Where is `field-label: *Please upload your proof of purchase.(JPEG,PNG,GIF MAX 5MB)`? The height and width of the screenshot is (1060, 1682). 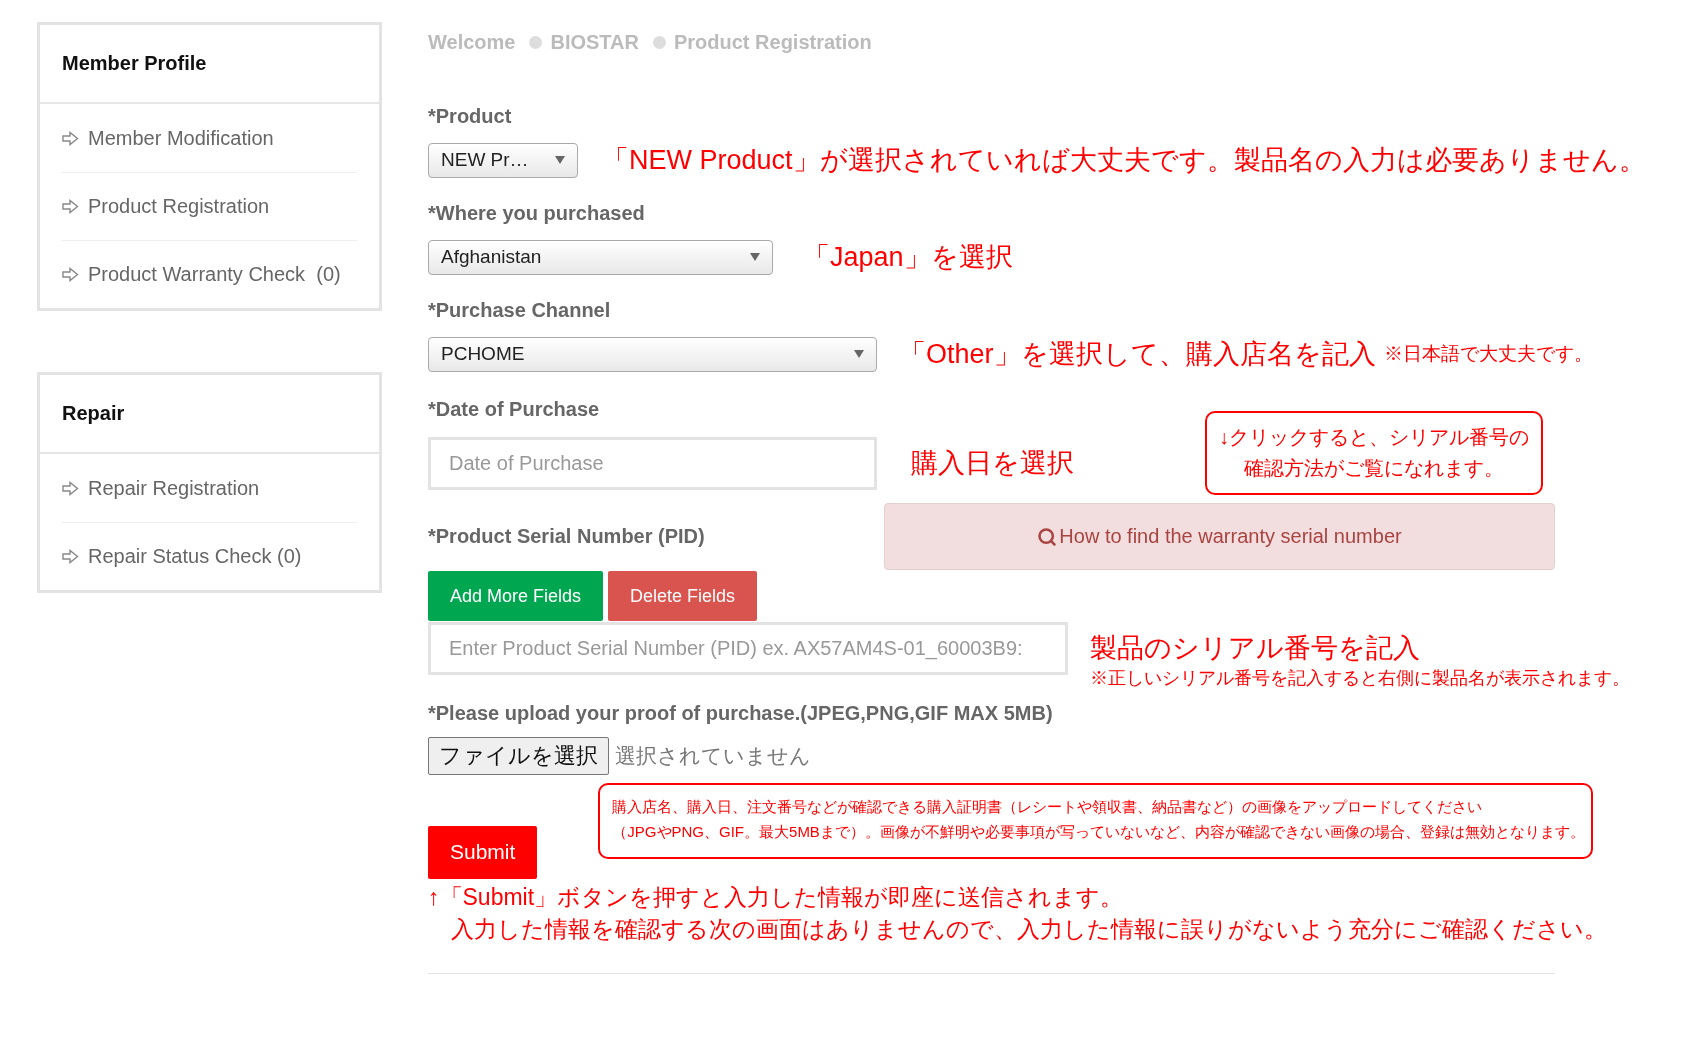 field-label: *Please upload your proof of purchase.(JPEG,PNG,GIF MAX 5MB) is located at coordinates (741, 713).